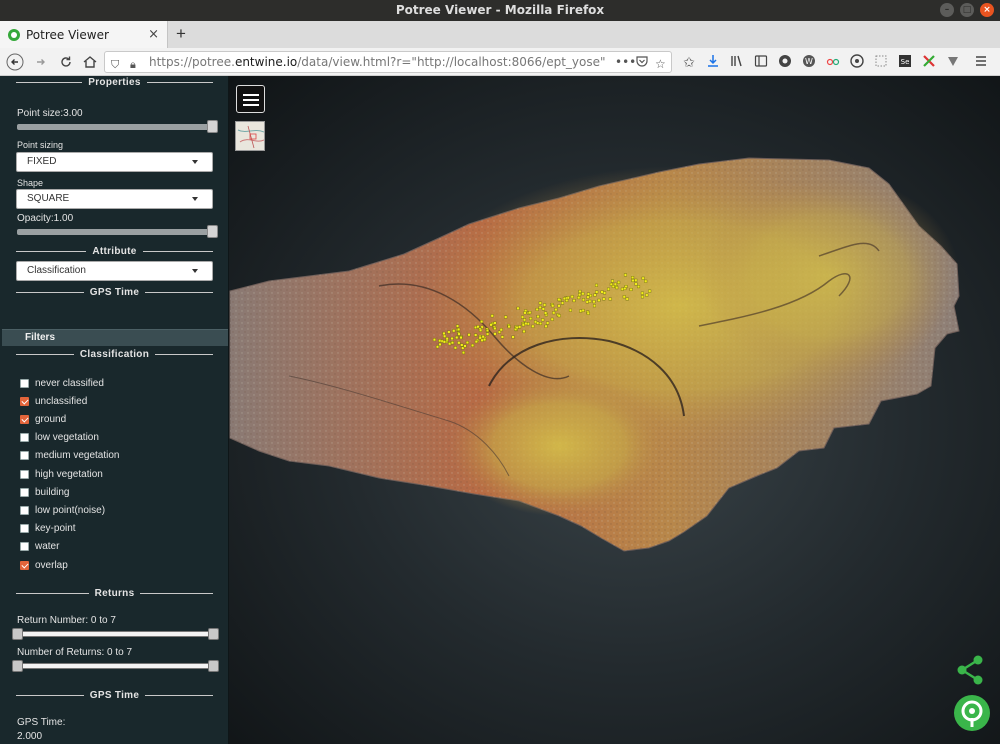  What do you see at coordinates (642, 63) in the screenshot?
I see `pocket-icon` at bounding box center [642, 63].